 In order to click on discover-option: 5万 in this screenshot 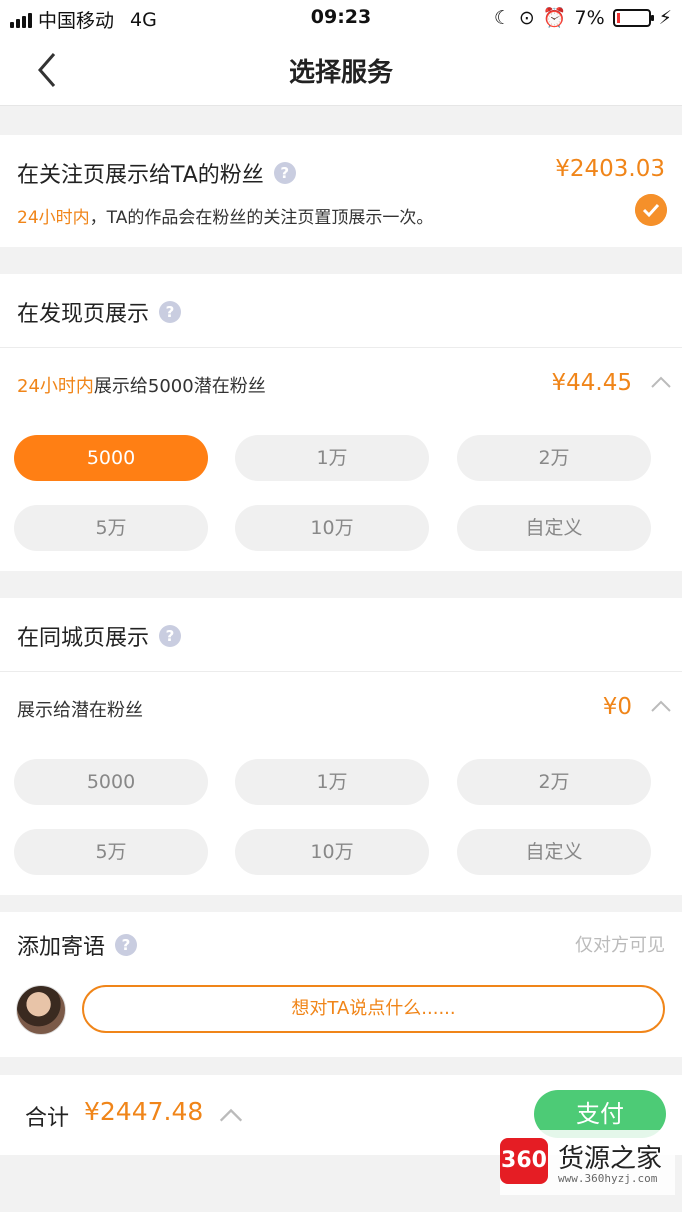, I will do `click(111, 528)`.